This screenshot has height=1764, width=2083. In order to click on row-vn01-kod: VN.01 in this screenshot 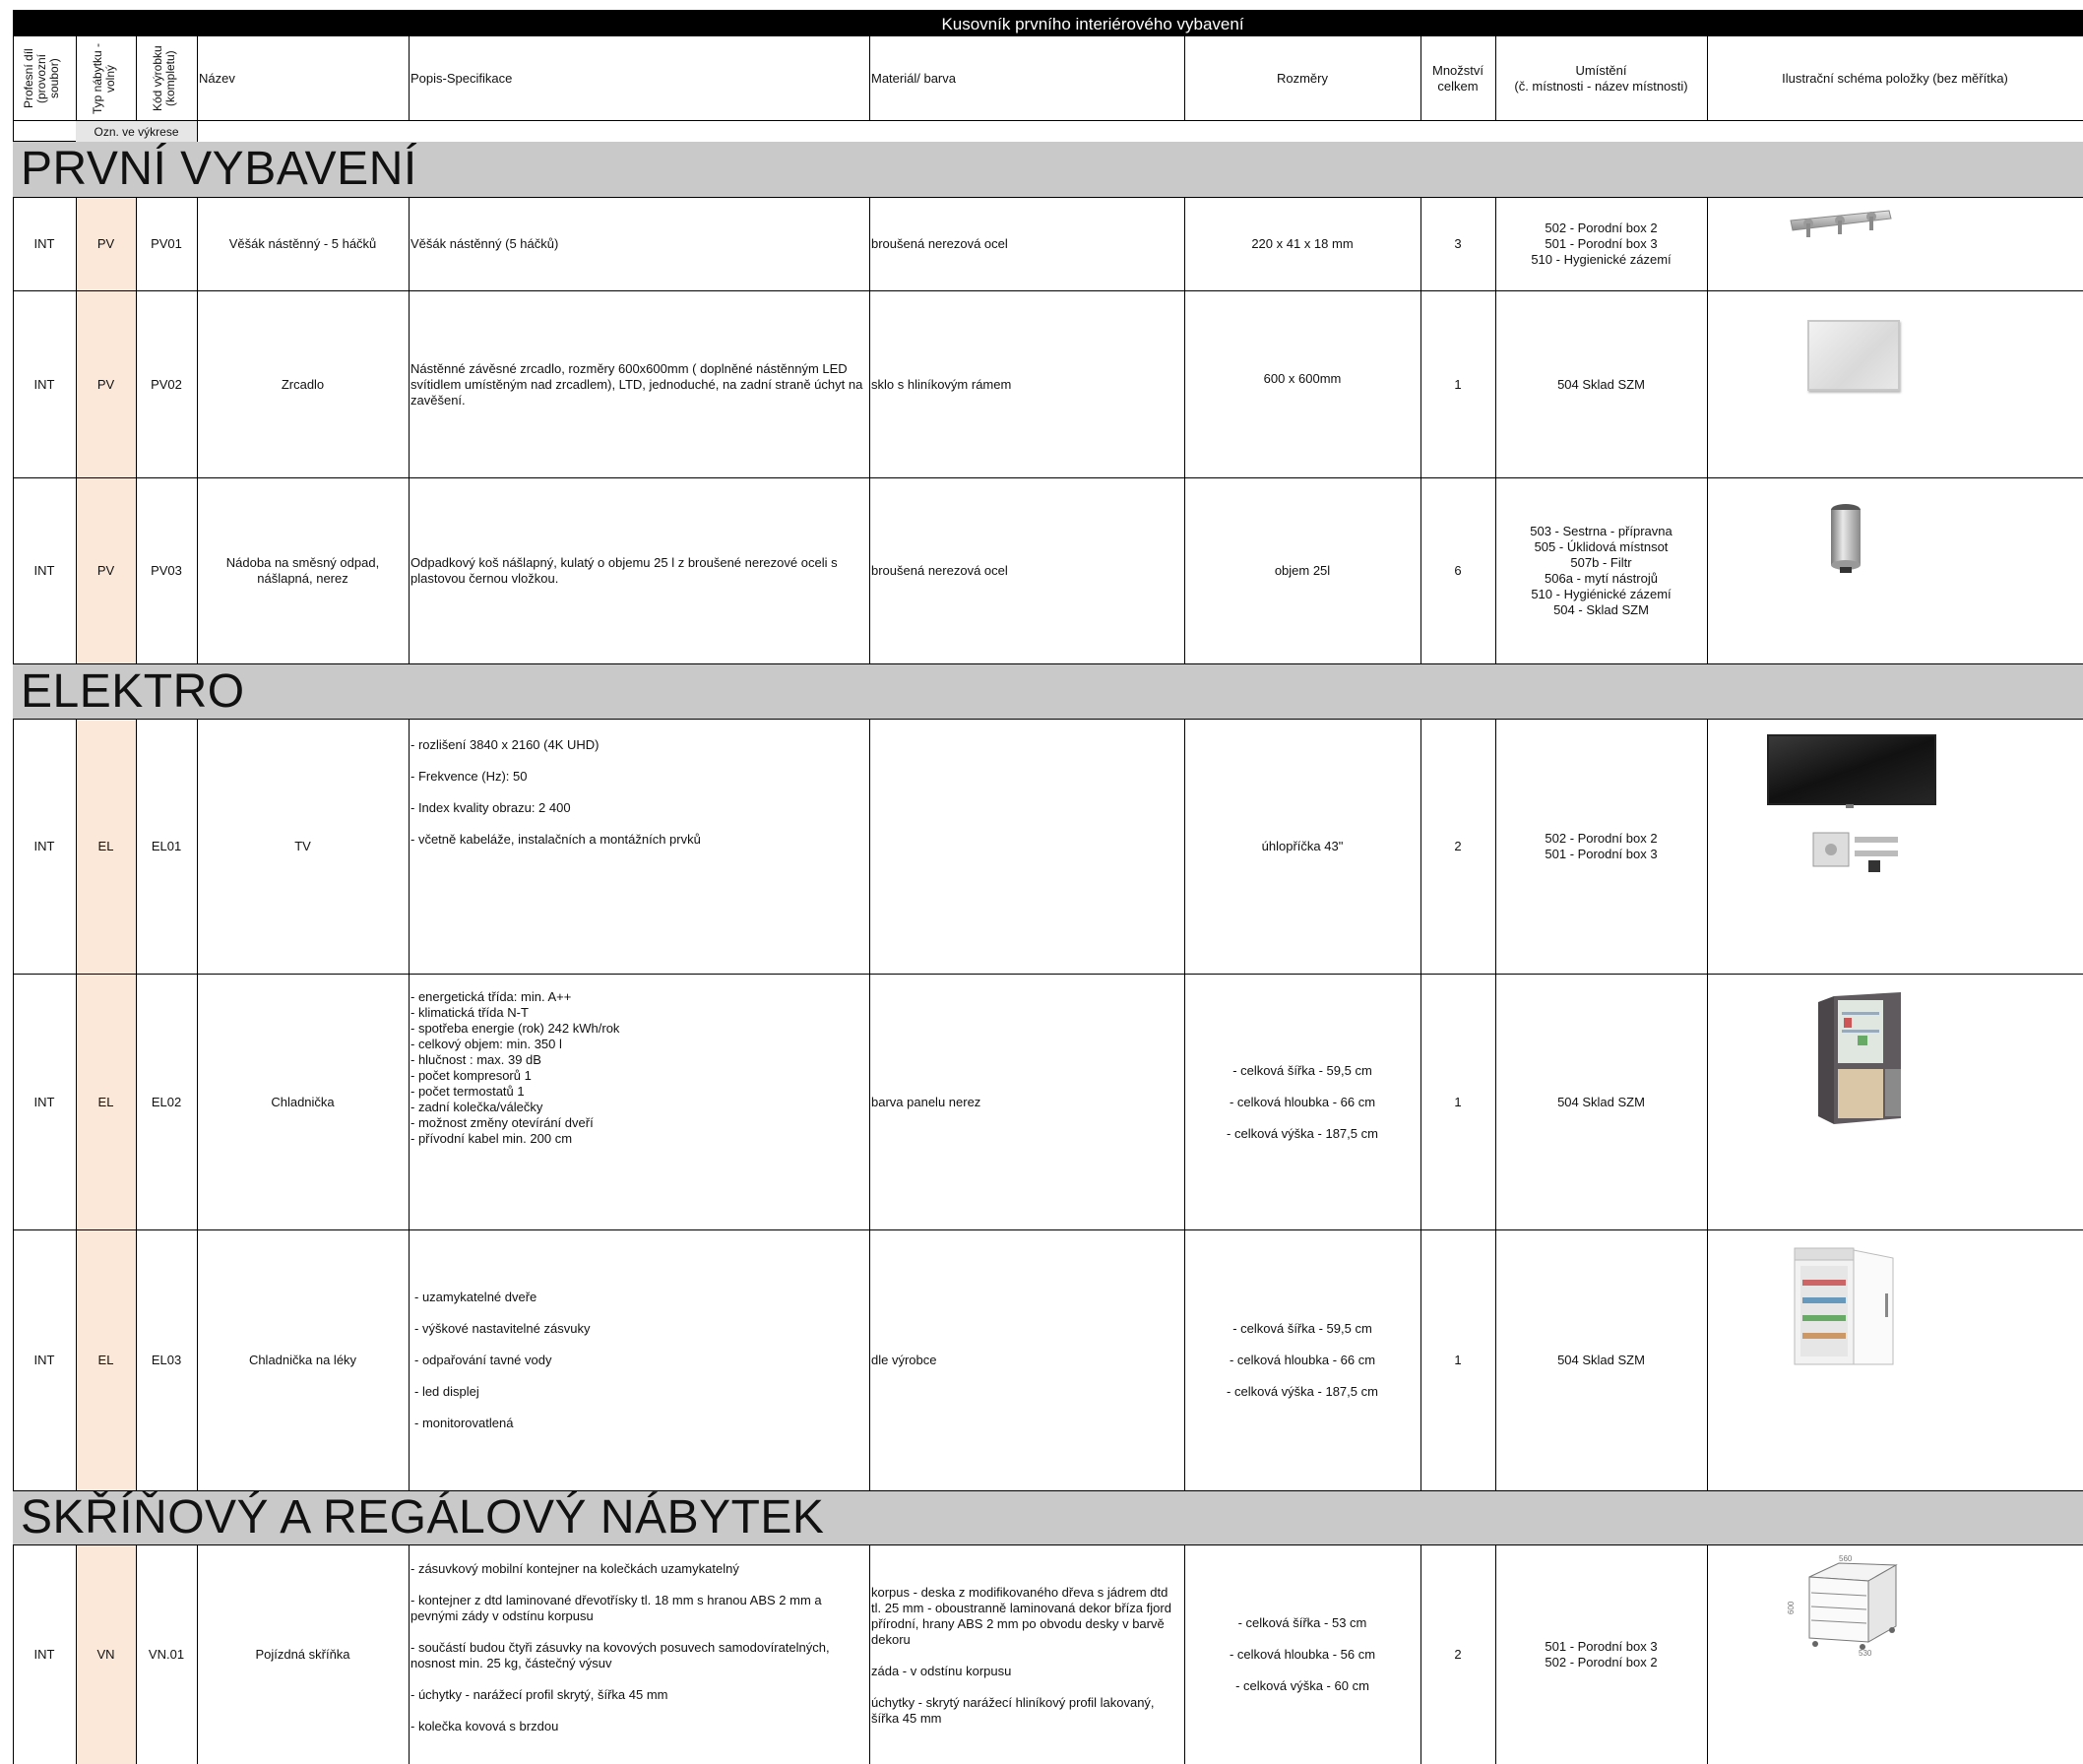, I will do `click(166, 1654)`.